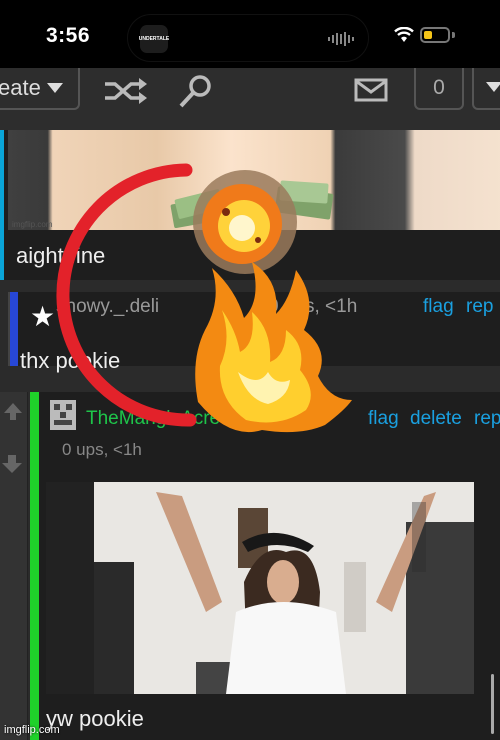  Describe the element at coordinates (61, 255) in the screenshot. I see `comment-1-text: aight fine` at that location.